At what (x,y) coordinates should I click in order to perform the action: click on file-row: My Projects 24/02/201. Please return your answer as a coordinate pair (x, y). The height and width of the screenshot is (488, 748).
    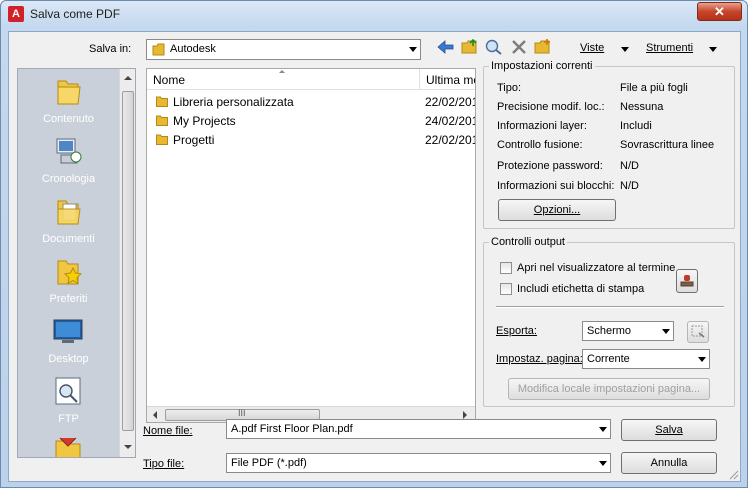
    Looking at the image, I should click on (311, 120).